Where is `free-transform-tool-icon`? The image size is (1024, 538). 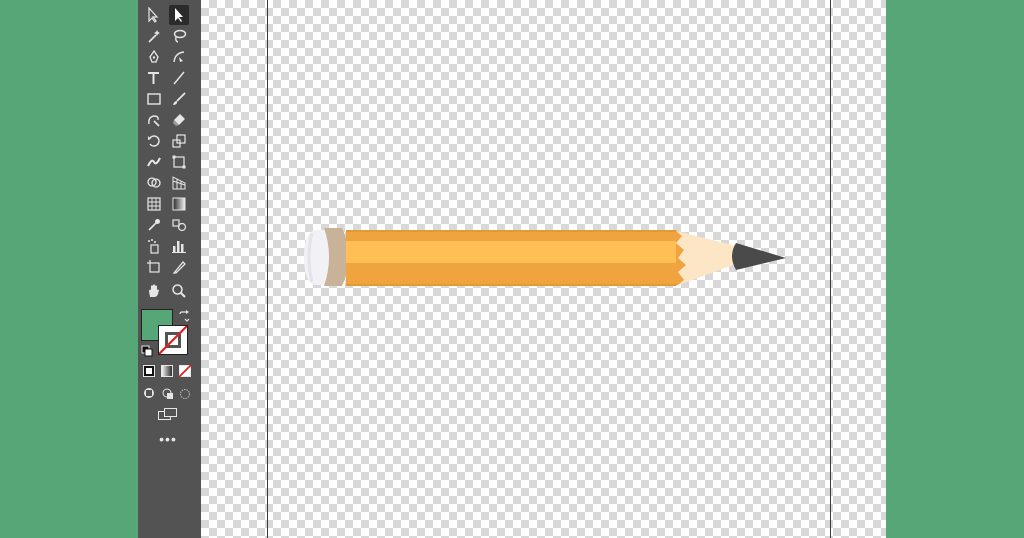
free-transform-tool-icon is located at coordinates (179, 162).